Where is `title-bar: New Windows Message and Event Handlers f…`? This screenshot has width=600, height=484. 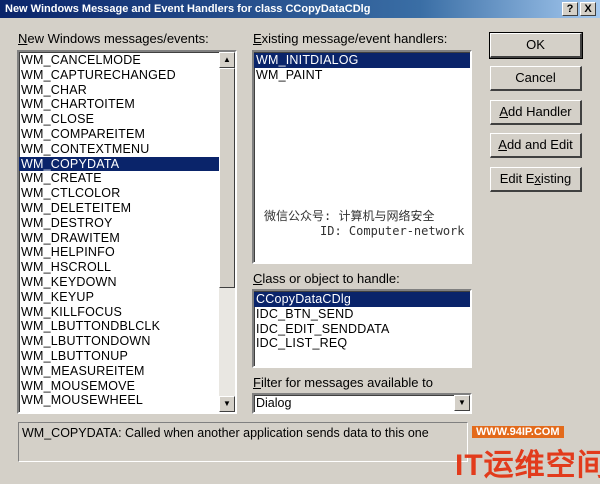
title-bar: New Windows Message and Event Handlers f… is located at coordinates (300, 9).